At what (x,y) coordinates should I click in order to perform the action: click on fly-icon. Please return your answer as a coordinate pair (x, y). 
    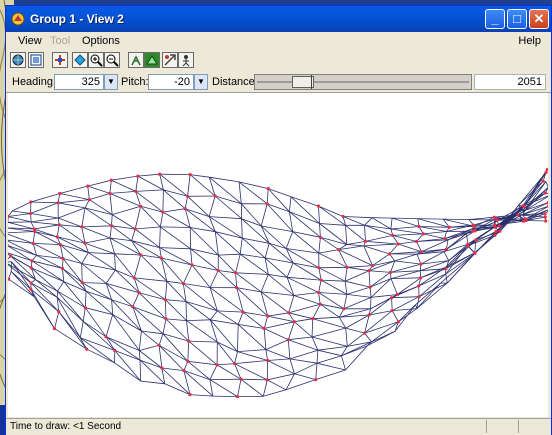
    Looking at the image, I should click on (170, 60).